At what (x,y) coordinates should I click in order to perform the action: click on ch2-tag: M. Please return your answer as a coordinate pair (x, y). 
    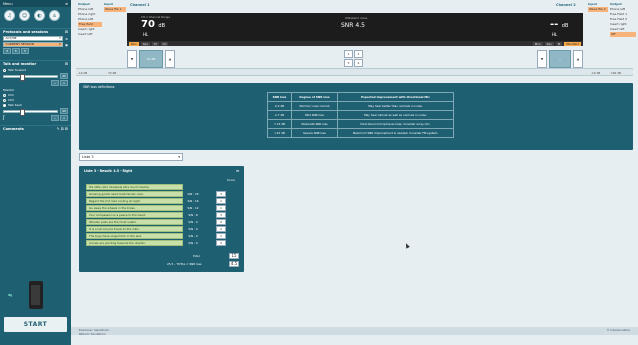
    Looking at the image, I should click on (559, 43).